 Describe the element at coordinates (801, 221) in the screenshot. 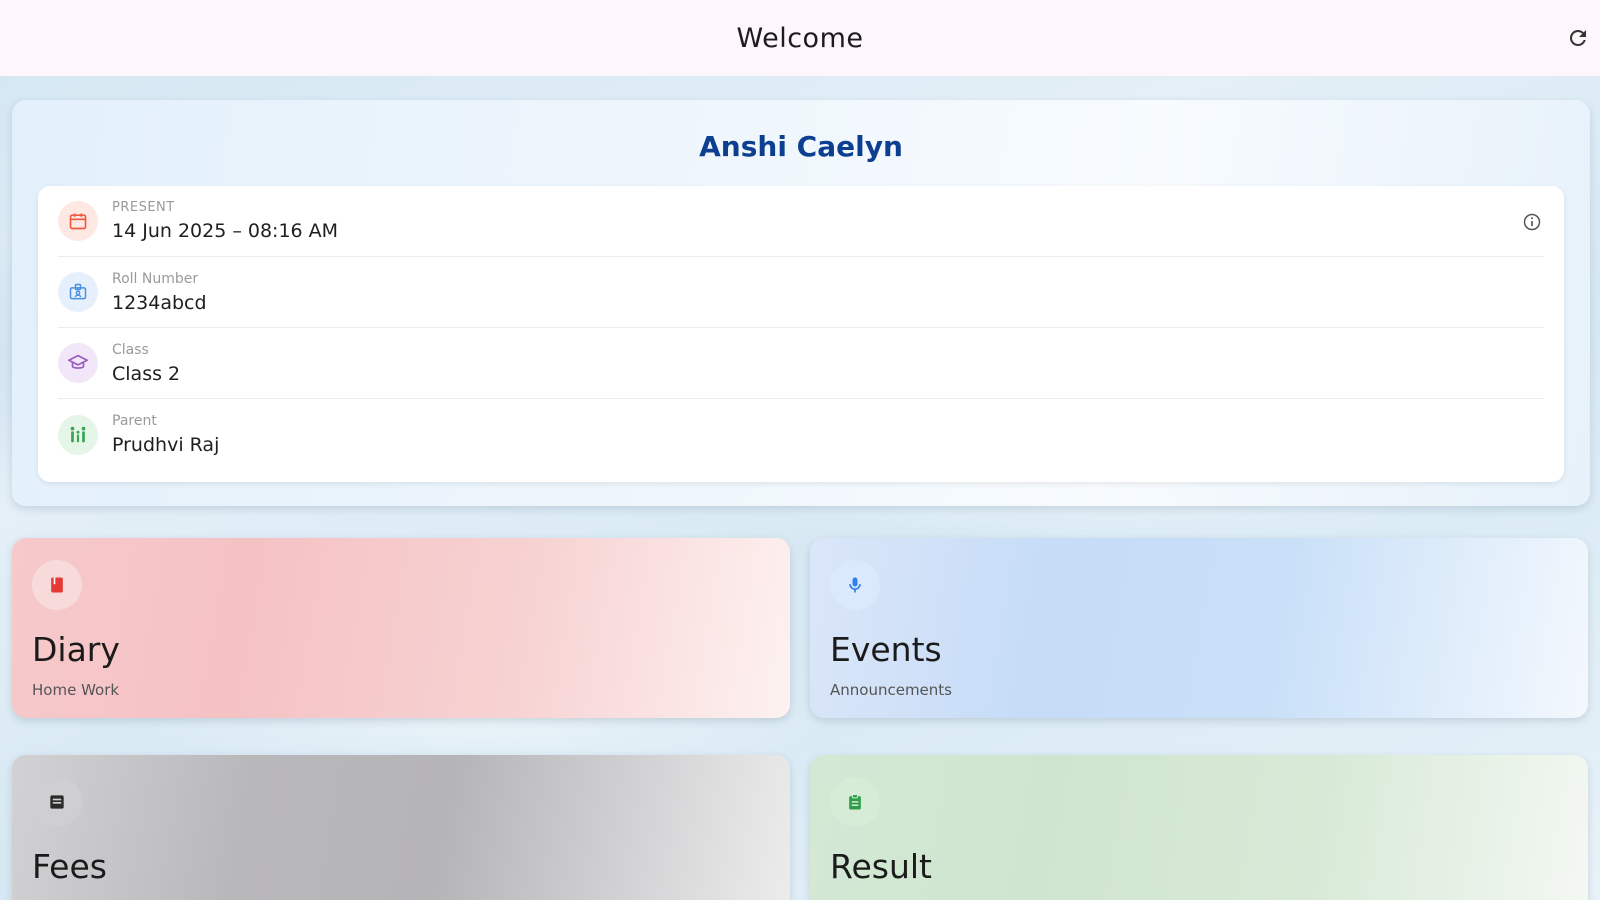

I see `attendance-row: PRESENT 14 Jun 2025 – 08:16 AM` at that location.